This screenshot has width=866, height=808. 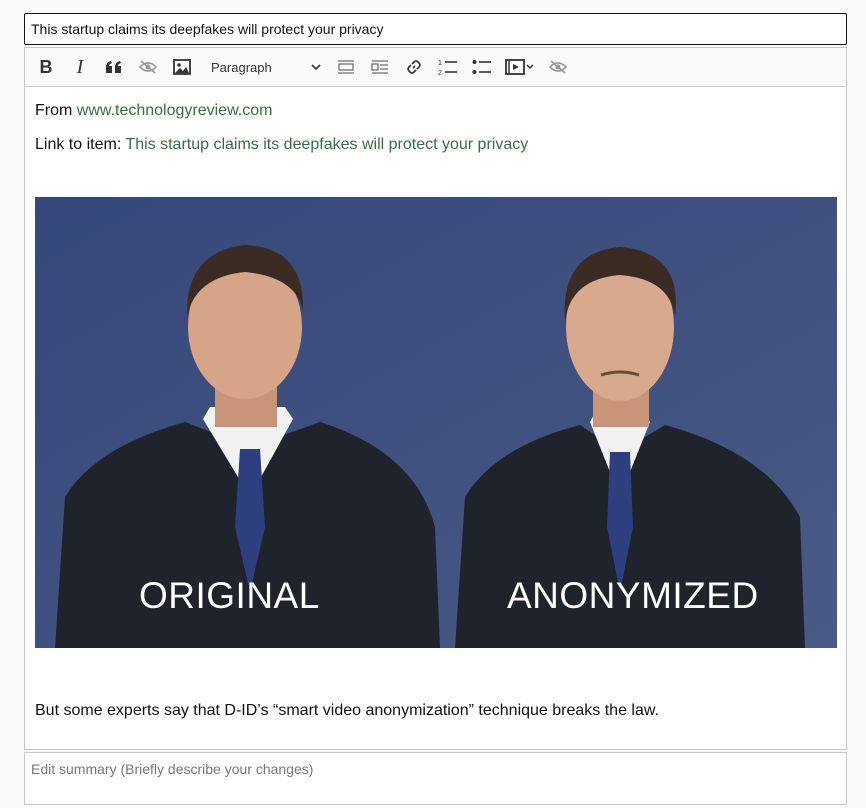 What do you see at coordinates (633, 595) in the screenshot?
I see `caption-anonymized: ANONYMIZED` at bounding box center [633, 595].